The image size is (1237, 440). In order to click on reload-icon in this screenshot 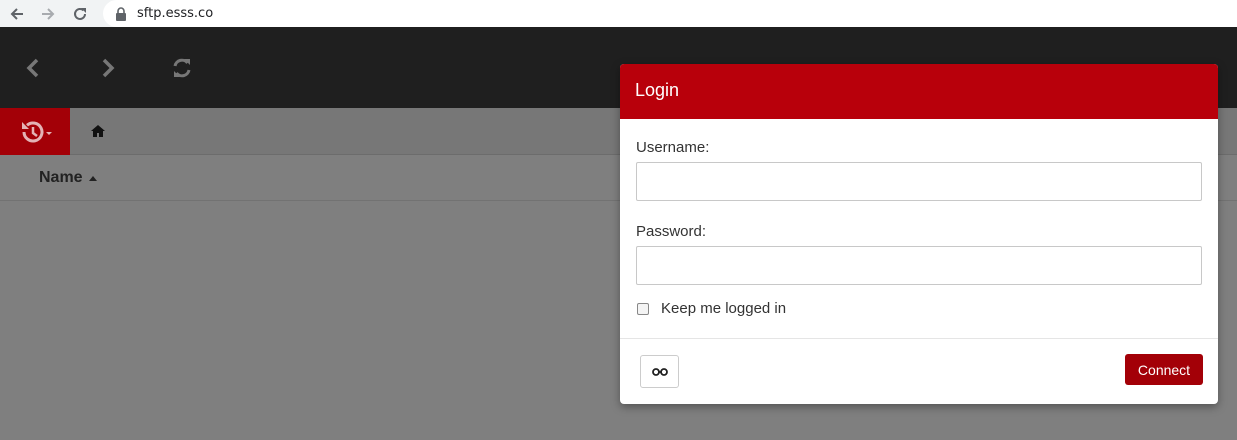, I will do `click(80, 13)`.